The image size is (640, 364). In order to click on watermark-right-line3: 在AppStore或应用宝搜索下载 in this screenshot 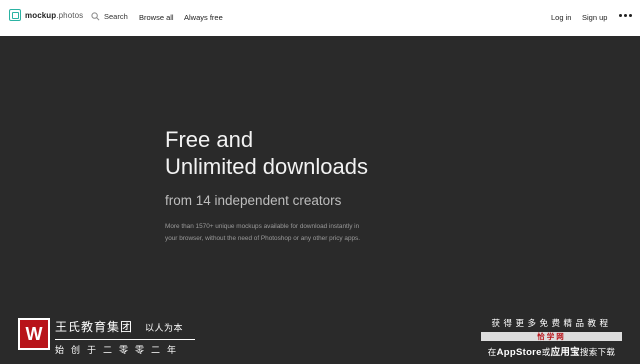, I will do `click(551, 351)`.